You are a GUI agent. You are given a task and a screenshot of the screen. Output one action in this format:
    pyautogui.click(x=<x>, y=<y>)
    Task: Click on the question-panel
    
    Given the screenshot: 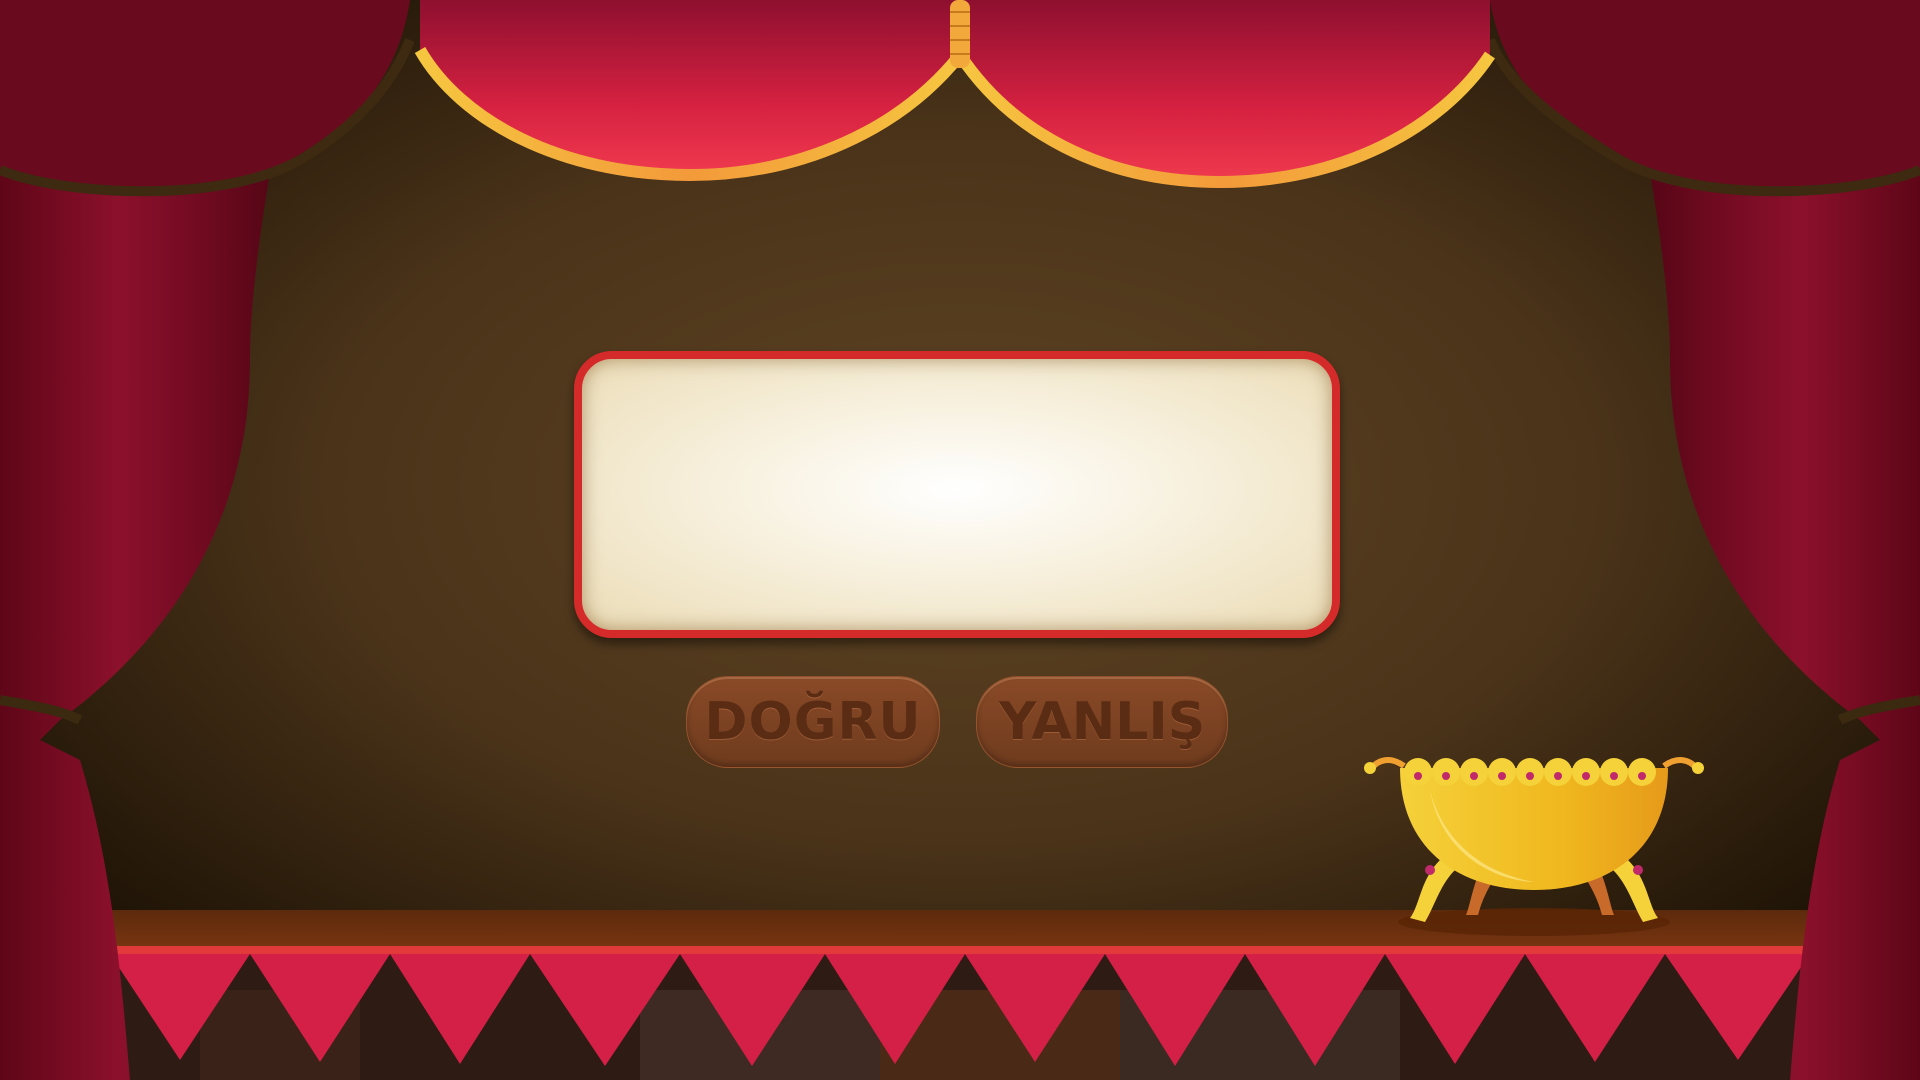 What is the action you would take?
    pyautogui.click(x=957, y=494)
    